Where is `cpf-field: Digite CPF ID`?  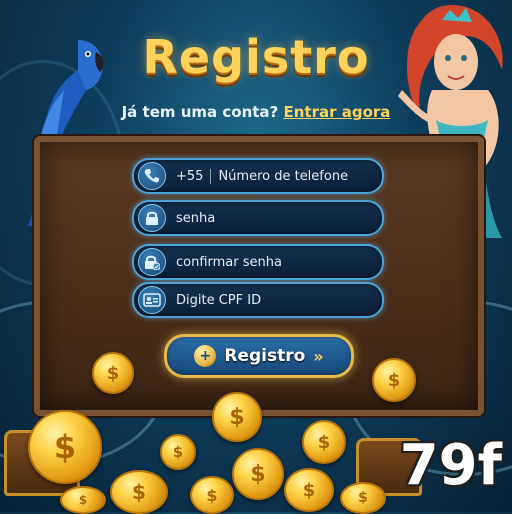
cpf-field: Digite CPF ID is located at coordinates (258, 300).